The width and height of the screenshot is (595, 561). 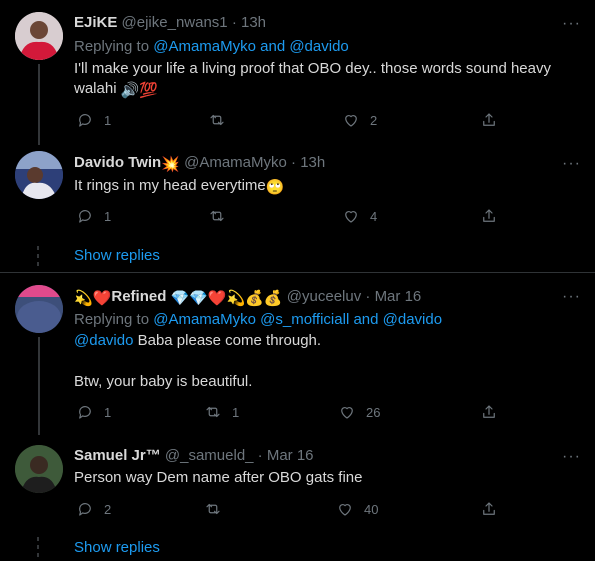 I want to click on like-button: 40, so click(x=357, y=509).